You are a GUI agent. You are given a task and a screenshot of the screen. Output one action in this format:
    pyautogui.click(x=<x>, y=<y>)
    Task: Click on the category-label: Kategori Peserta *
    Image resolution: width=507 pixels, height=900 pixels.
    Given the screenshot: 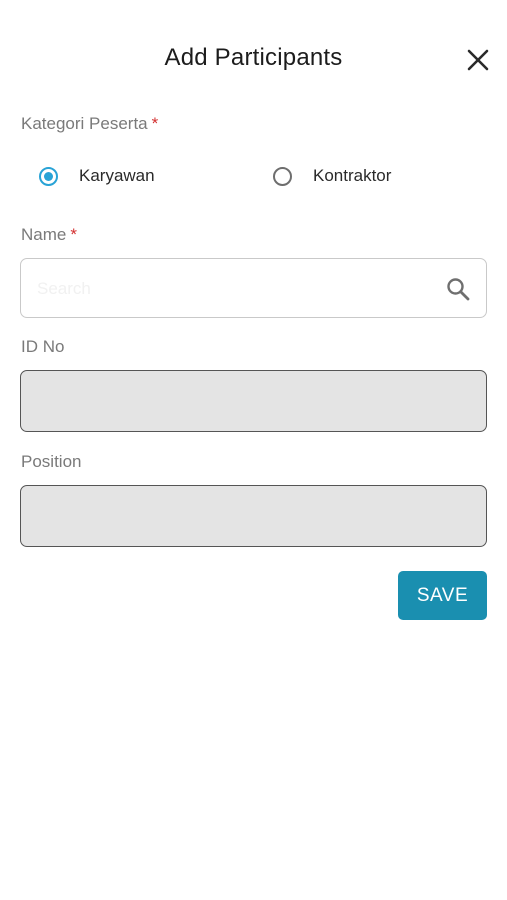 What is the action you would take?
    pyautogui.click(x=89, y=124)
    